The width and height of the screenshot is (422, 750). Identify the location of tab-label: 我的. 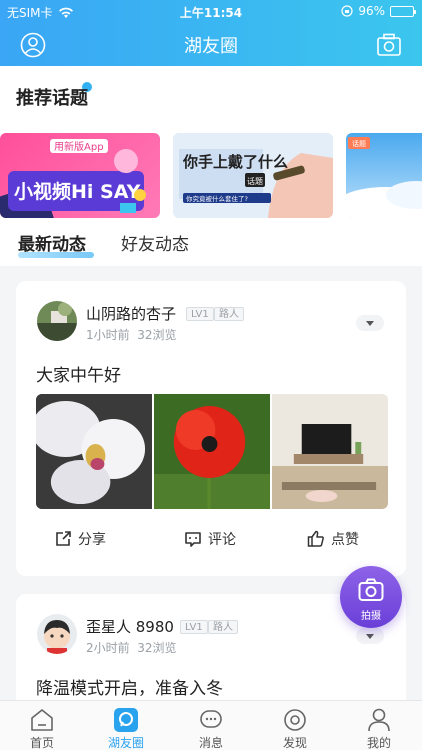
(378, 743).